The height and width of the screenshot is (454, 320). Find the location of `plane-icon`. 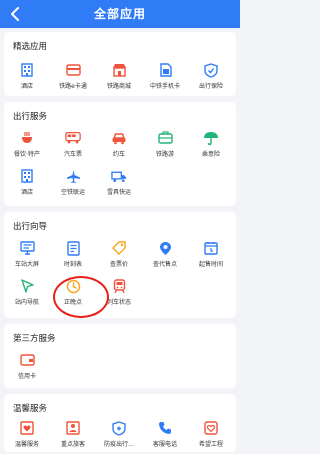

plane-icon is located at coordinates (73, 176).